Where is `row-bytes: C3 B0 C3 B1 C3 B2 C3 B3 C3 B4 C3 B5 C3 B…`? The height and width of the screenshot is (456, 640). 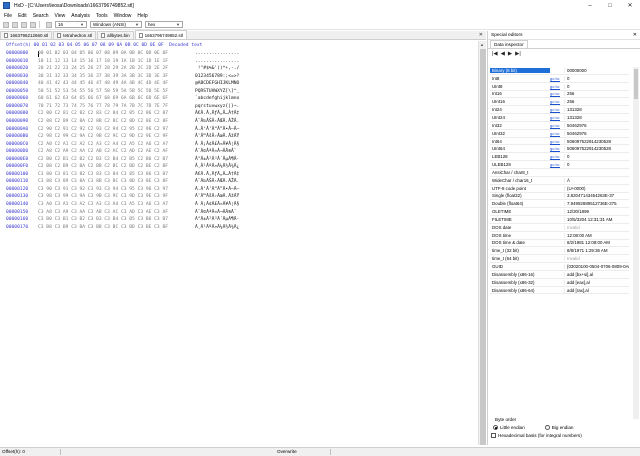 row-bytes: C3 B0 C3 B1 C3 B2 C3 B3 C3 B4 C3 B5 C3 B… is located at coordinates (116, 220).